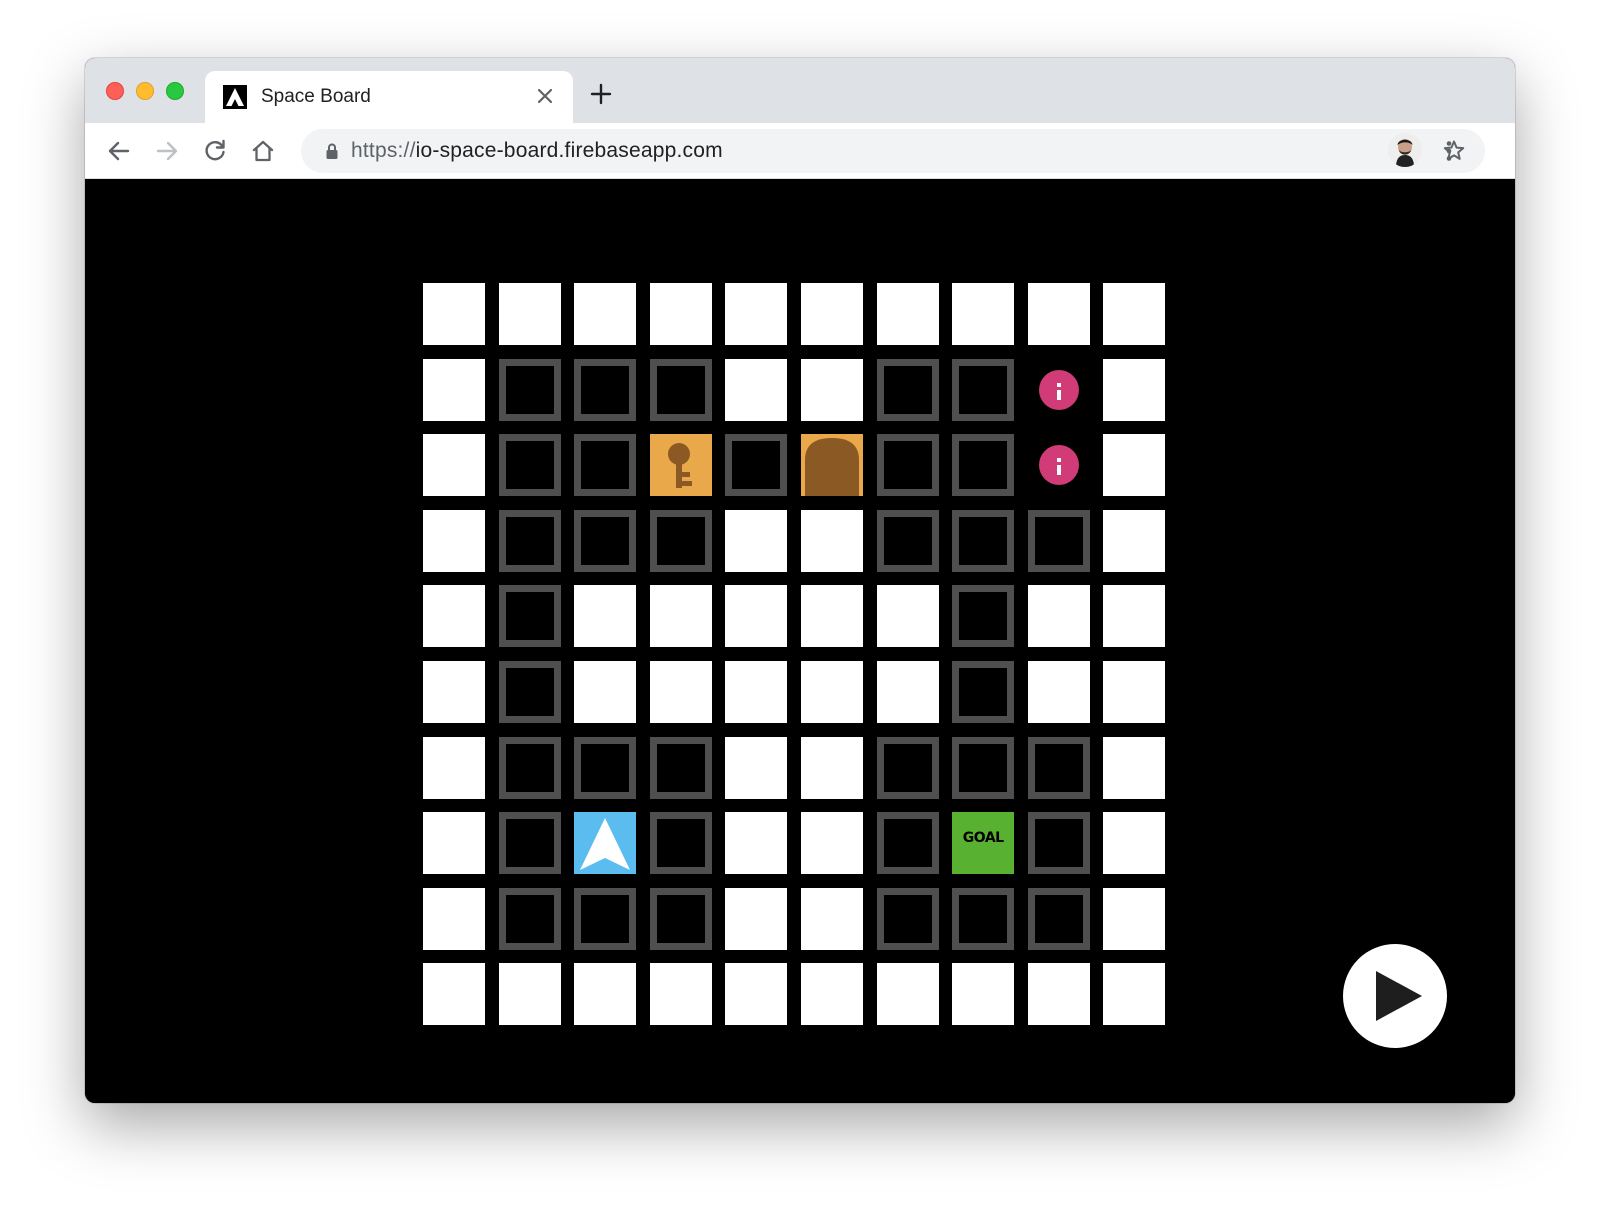 The width and height of the screenshot is (1600, 1216). I want to click on url-host: io-space-board.firebaseapp.com, so click(569, 150).